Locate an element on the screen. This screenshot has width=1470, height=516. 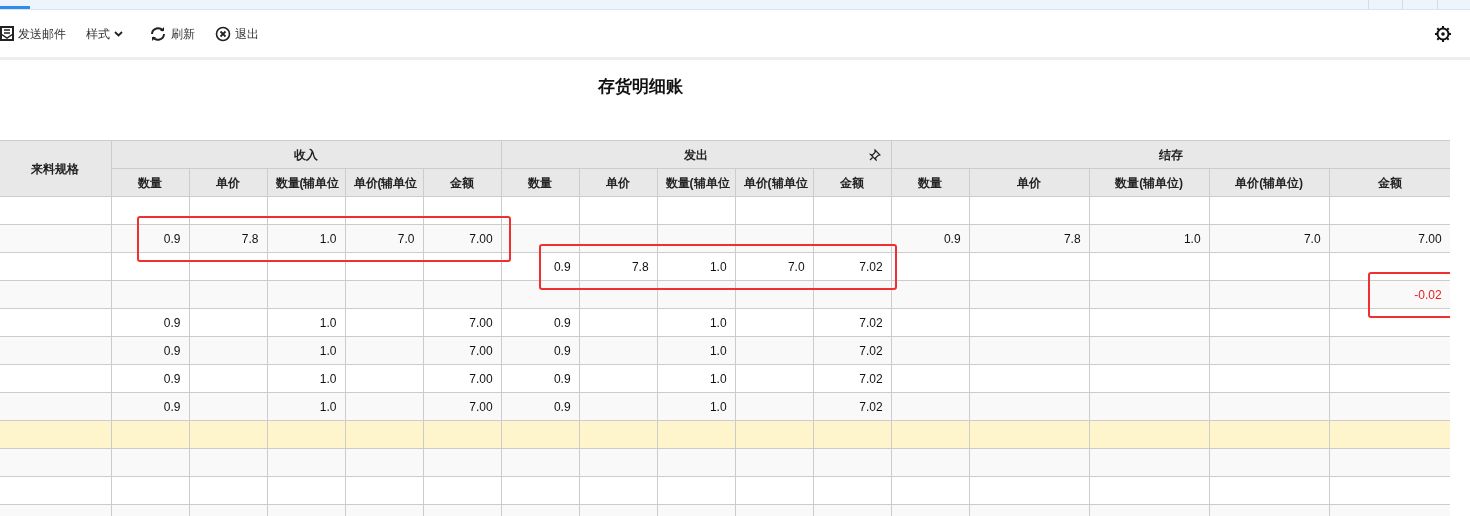
column-header: 数量(辅单位) is located at coordinates (1149, 182).